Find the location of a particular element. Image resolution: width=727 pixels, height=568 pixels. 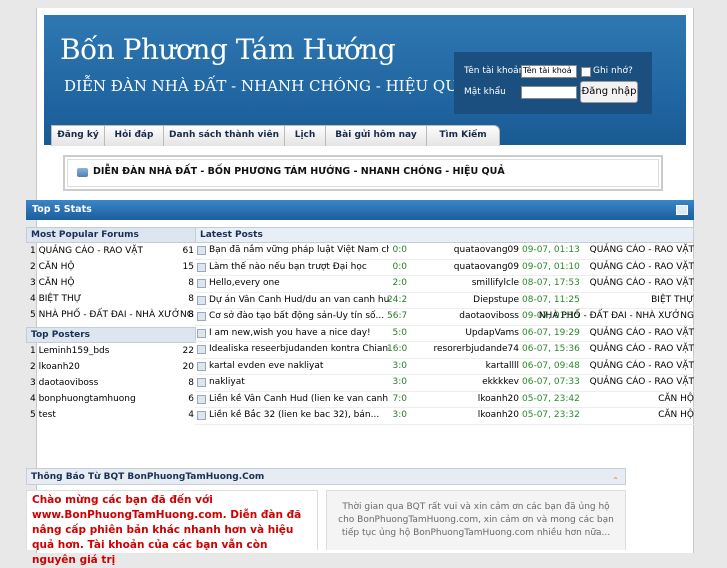

forum-name: 4 BIỆT THỰ is located at coordinates (55, 299).